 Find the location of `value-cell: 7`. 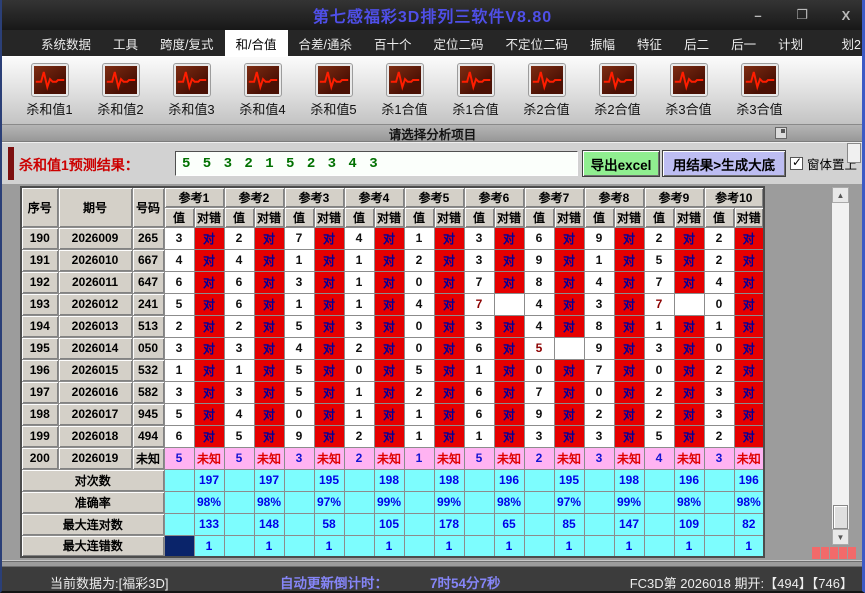

value-cell: 7 is located at coordinates (599, 370).